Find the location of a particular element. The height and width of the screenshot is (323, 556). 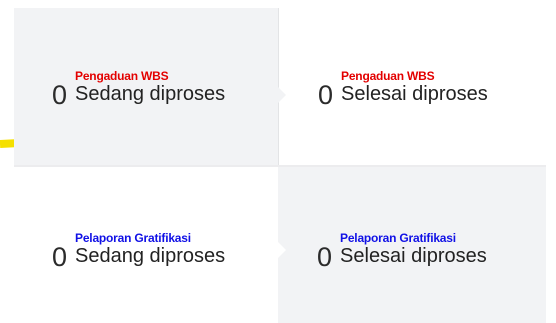

stat-text: Pengaduan WBS Sedang diproses is located at coordinates (150, 87).